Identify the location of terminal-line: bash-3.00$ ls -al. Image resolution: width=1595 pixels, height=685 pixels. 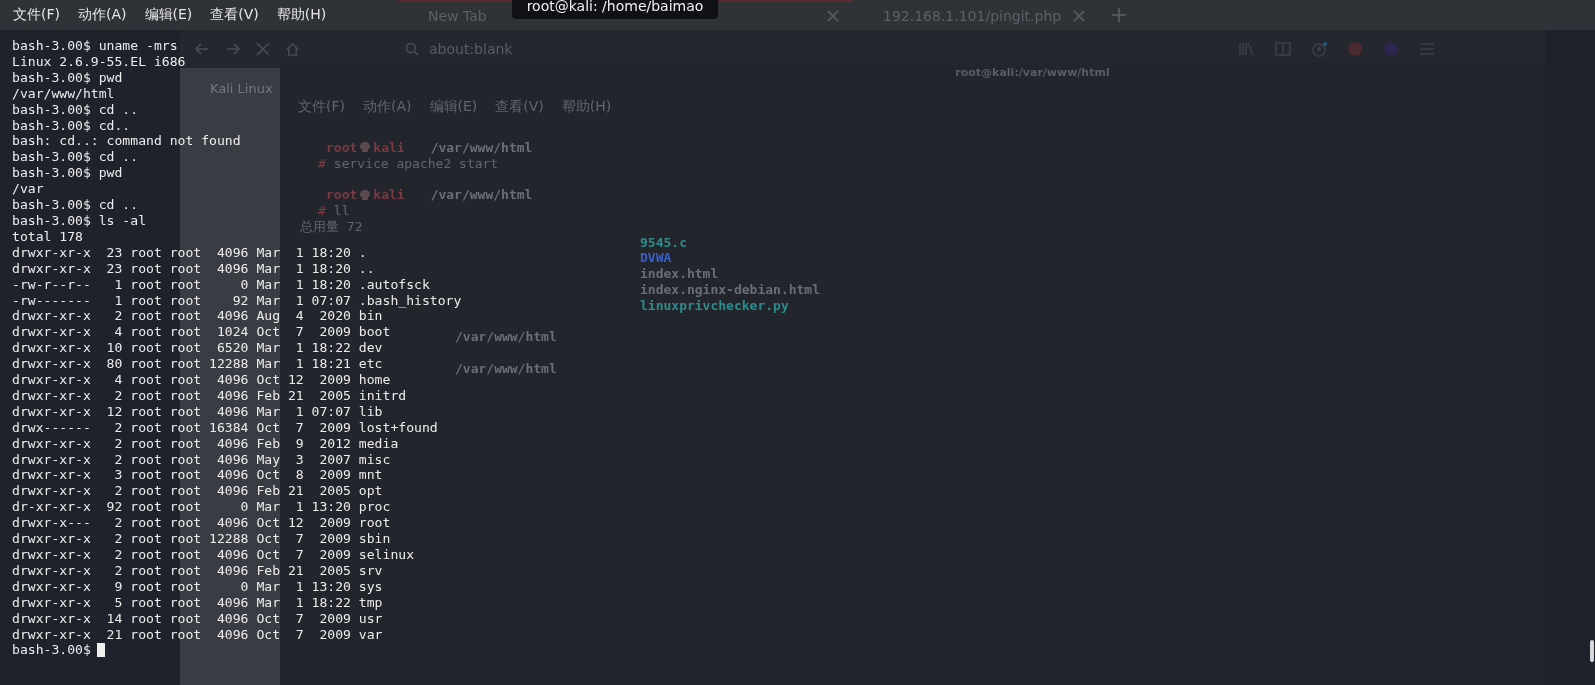
(79, 220).